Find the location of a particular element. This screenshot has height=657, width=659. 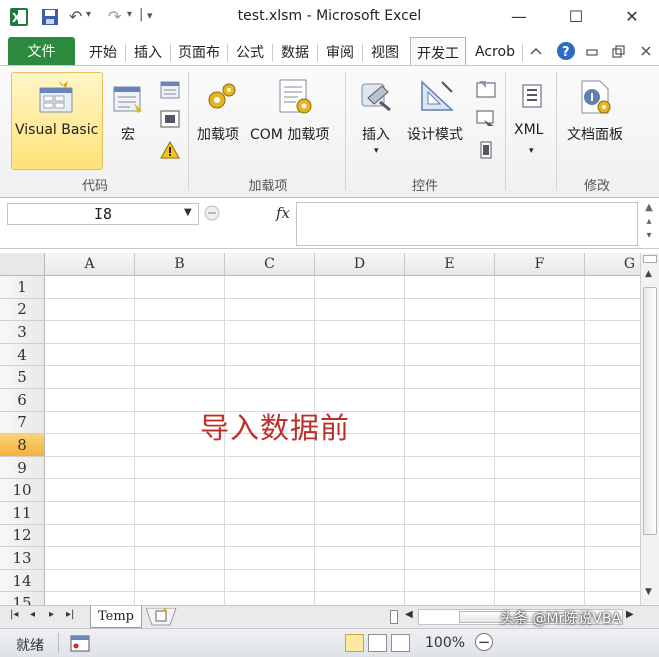

column-header: G is located at coordinates (612, 264).